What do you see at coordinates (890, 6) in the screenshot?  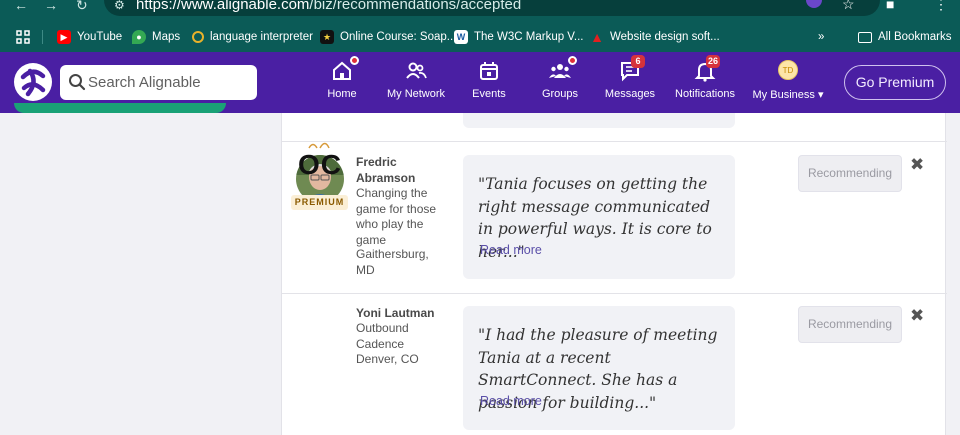 I see `extensions-icon: ■` at bounding box center [890, 6].